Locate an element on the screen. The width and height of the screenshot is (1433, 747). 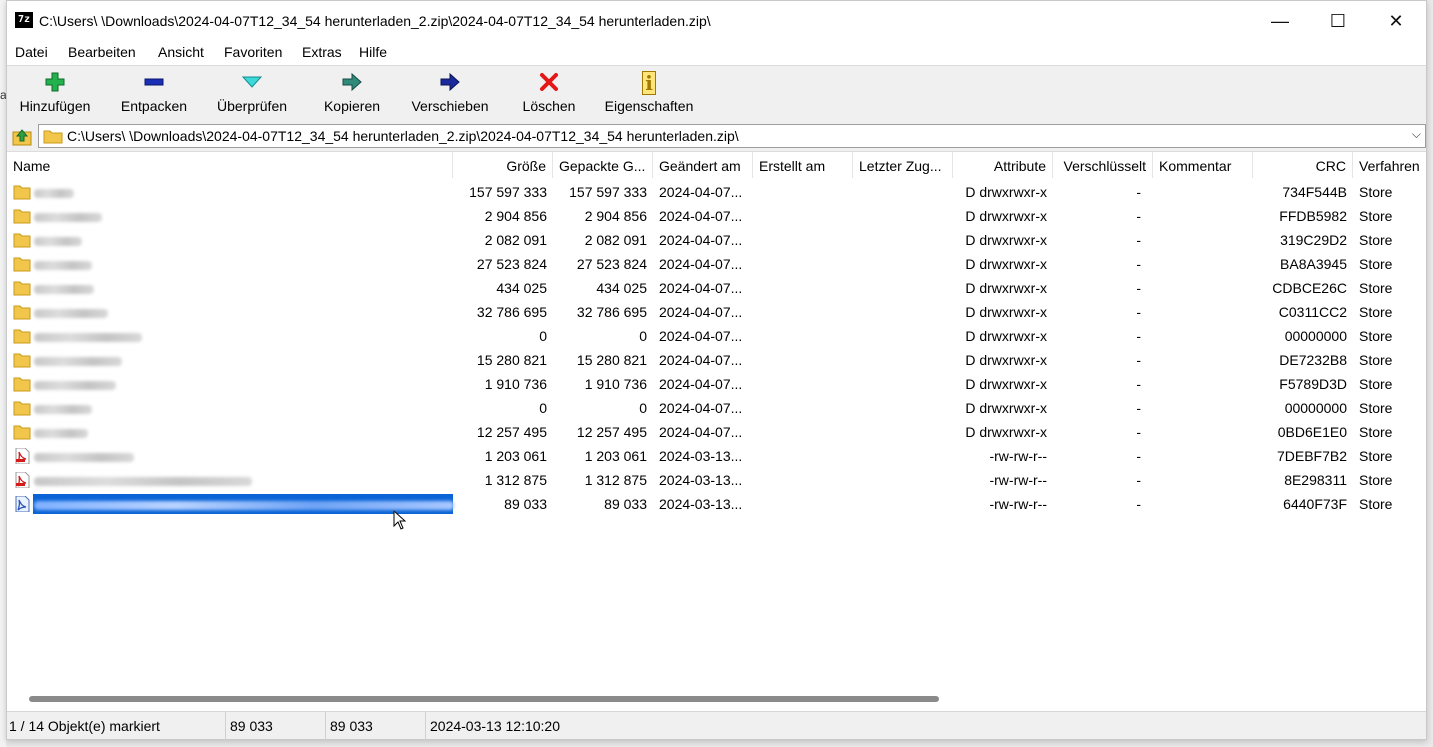
menu-datei: Datei is located at coordinates (31, 52).